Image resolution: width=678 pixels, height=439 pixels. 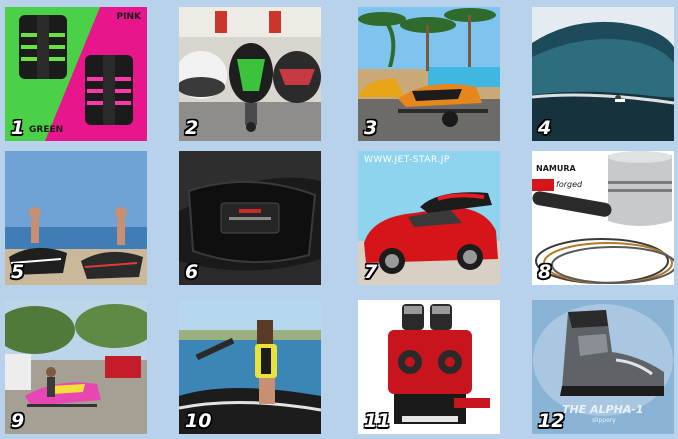 What do you see at coordinates (377, 421) in the screenshot?
I see `tile-number: 11` at bounding box center [377, 421].